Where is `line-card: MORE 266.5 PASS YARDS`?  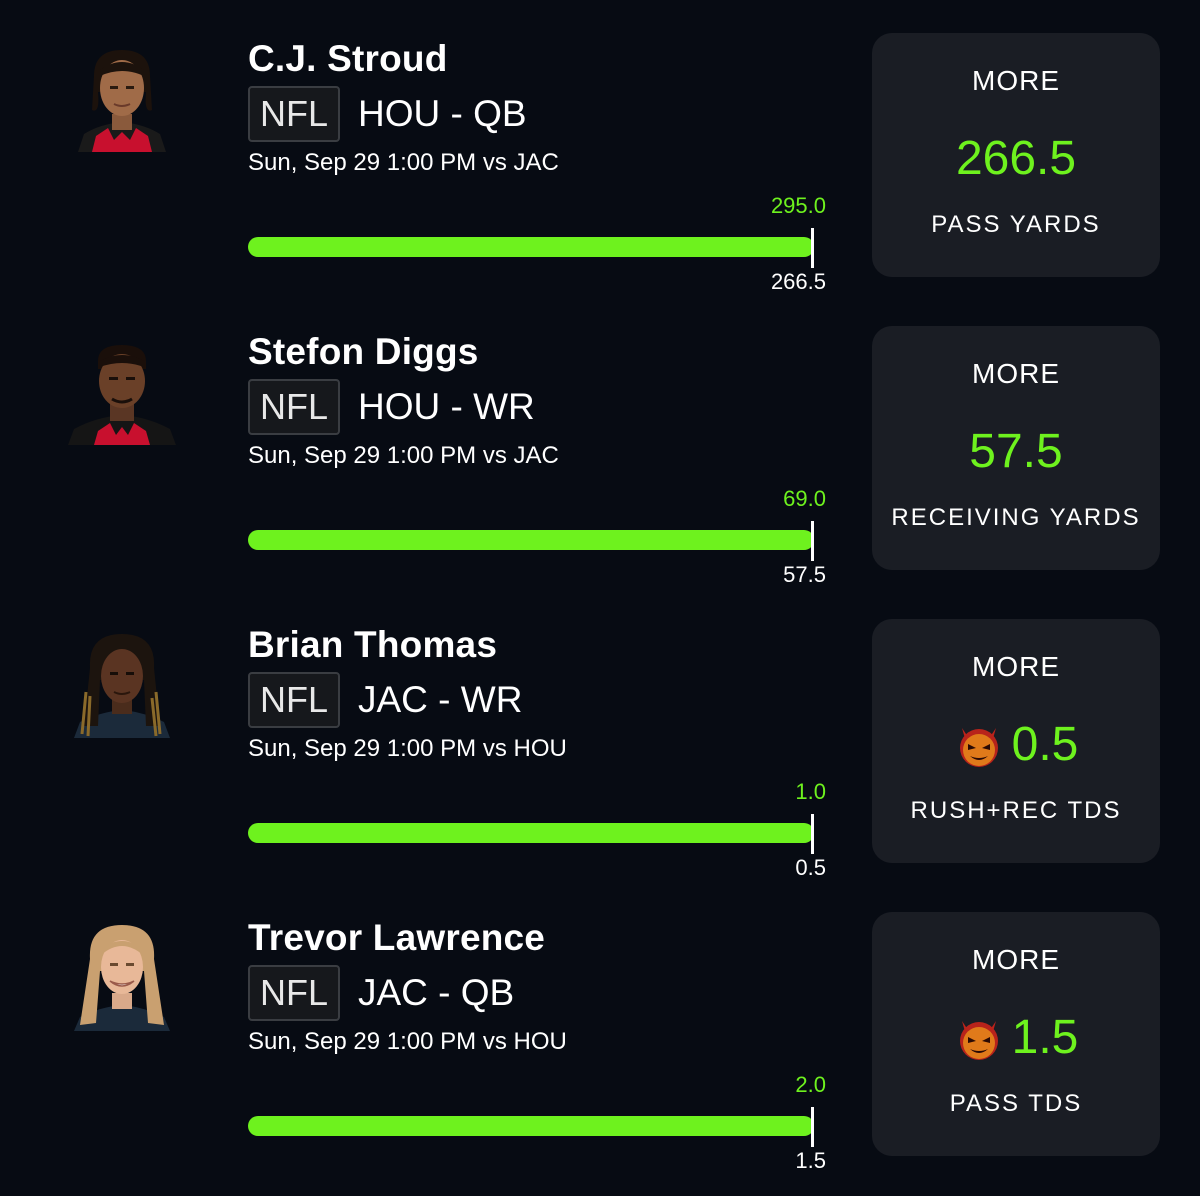 line-card: MORE 266.5 PASS YARDS is located at coordinates (1016, 155).